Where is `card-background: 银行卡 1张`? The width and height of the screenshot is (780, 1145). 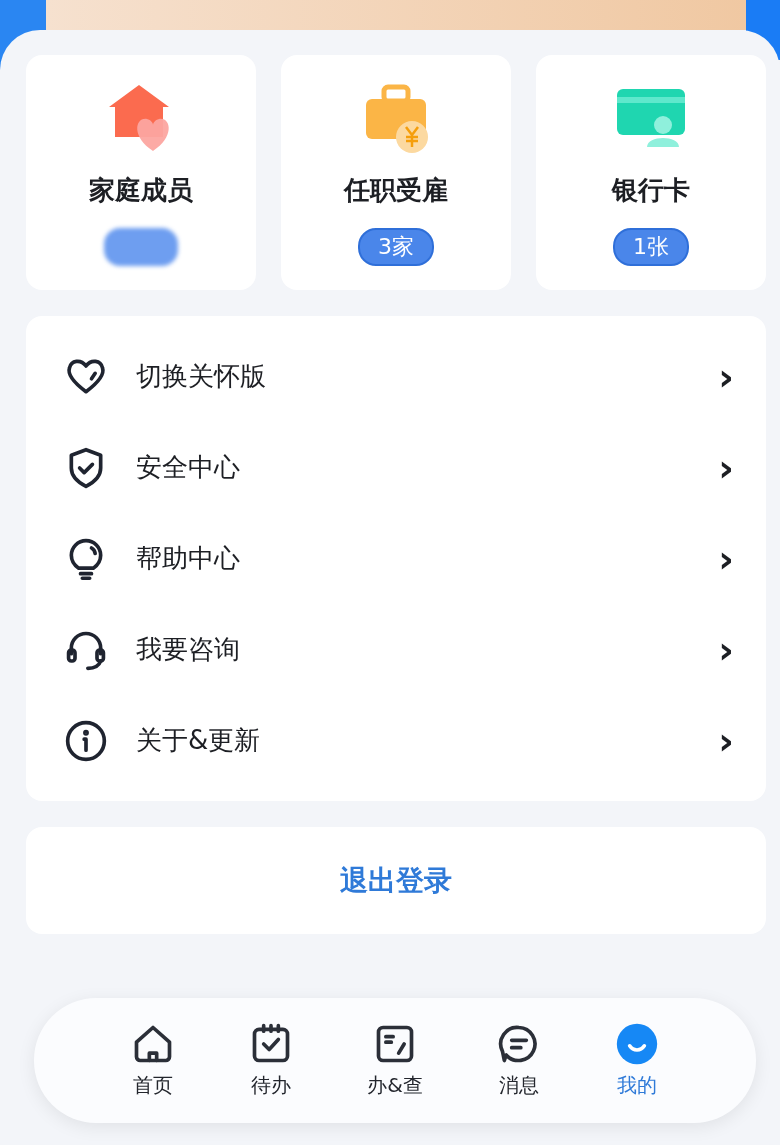
card-background: 银行卡 1张 is located at coordinates (651, 172).